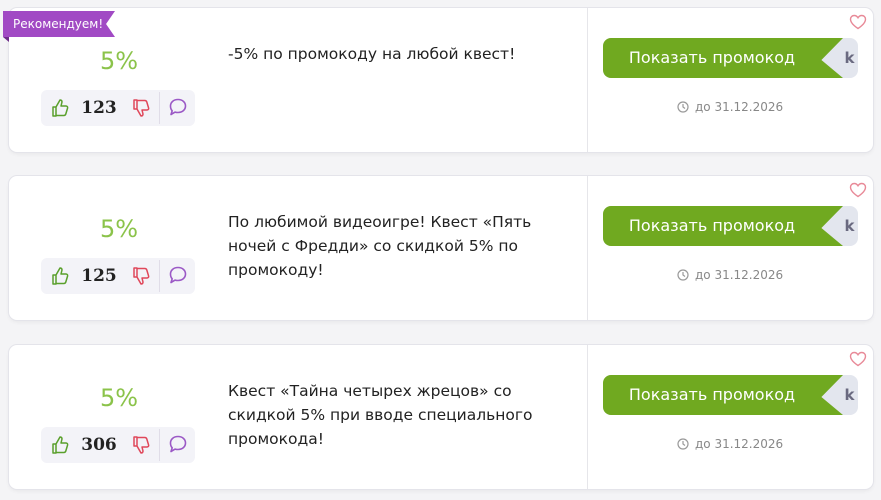 The width and height of the screenshot is (881, 500). What do you see at coordinates (118, 108) in the screenshot?
I see `vote-panel: 123` at bounding box center [118, 108].